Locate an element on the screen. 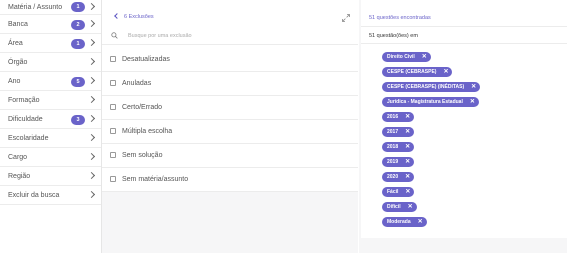  exclusion-option-multipla-escolha: Múltipla escolha is located at coordinates (230, 132).